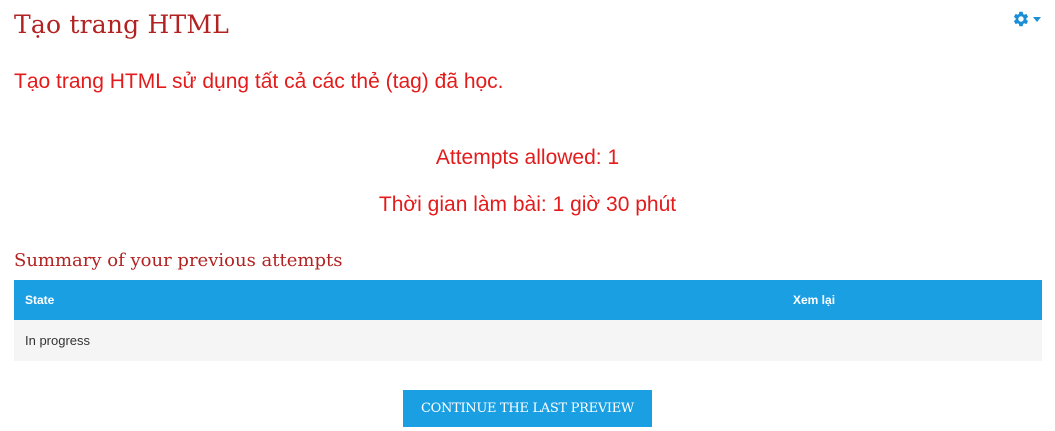 The height and width of the screenshot is (431, 1055). I want to click on table-header: State Xem lại, so click(528, 300).